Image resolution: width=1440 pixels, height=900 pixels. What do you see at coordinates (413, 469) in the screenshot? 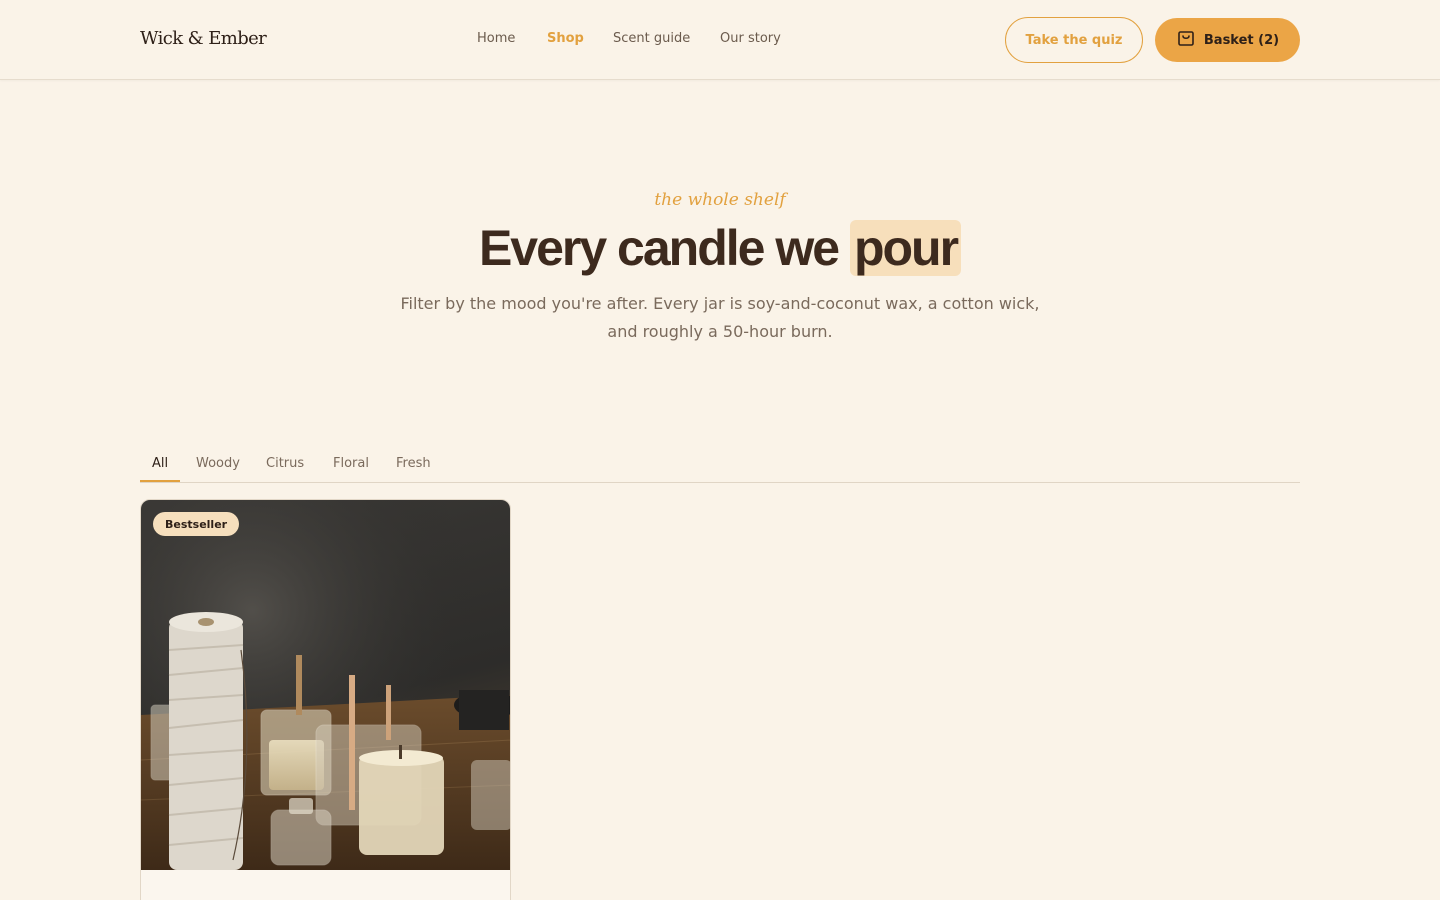
I see `tab-fresh: Fresh` at bounding box center [413, 469].